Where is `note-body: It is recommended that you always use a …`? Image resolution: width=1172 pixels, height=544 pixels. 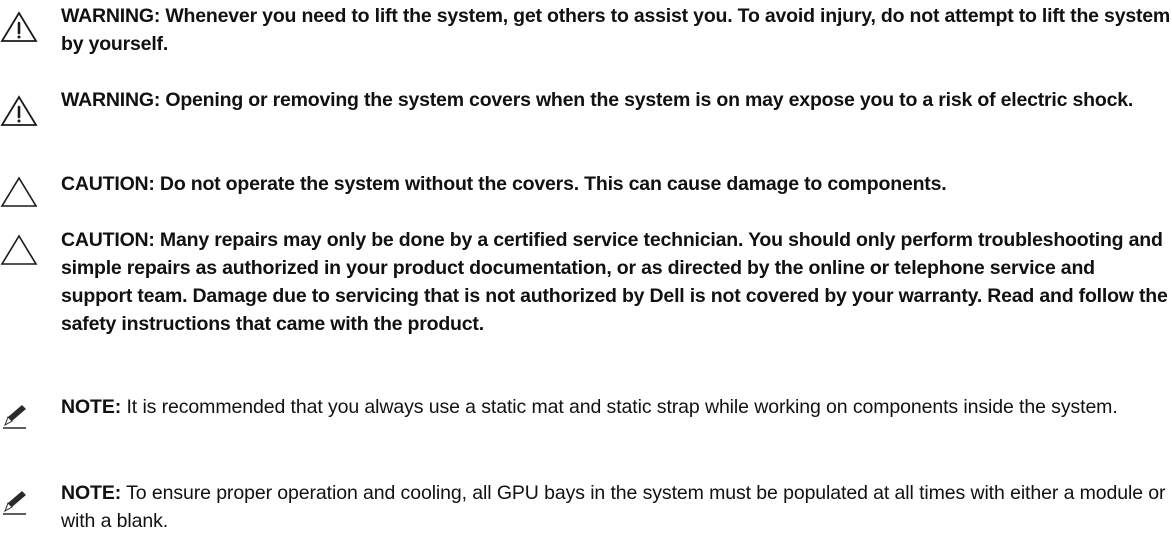 note-body: It is recommended that you always use a … is located at coordinates (619, 407).